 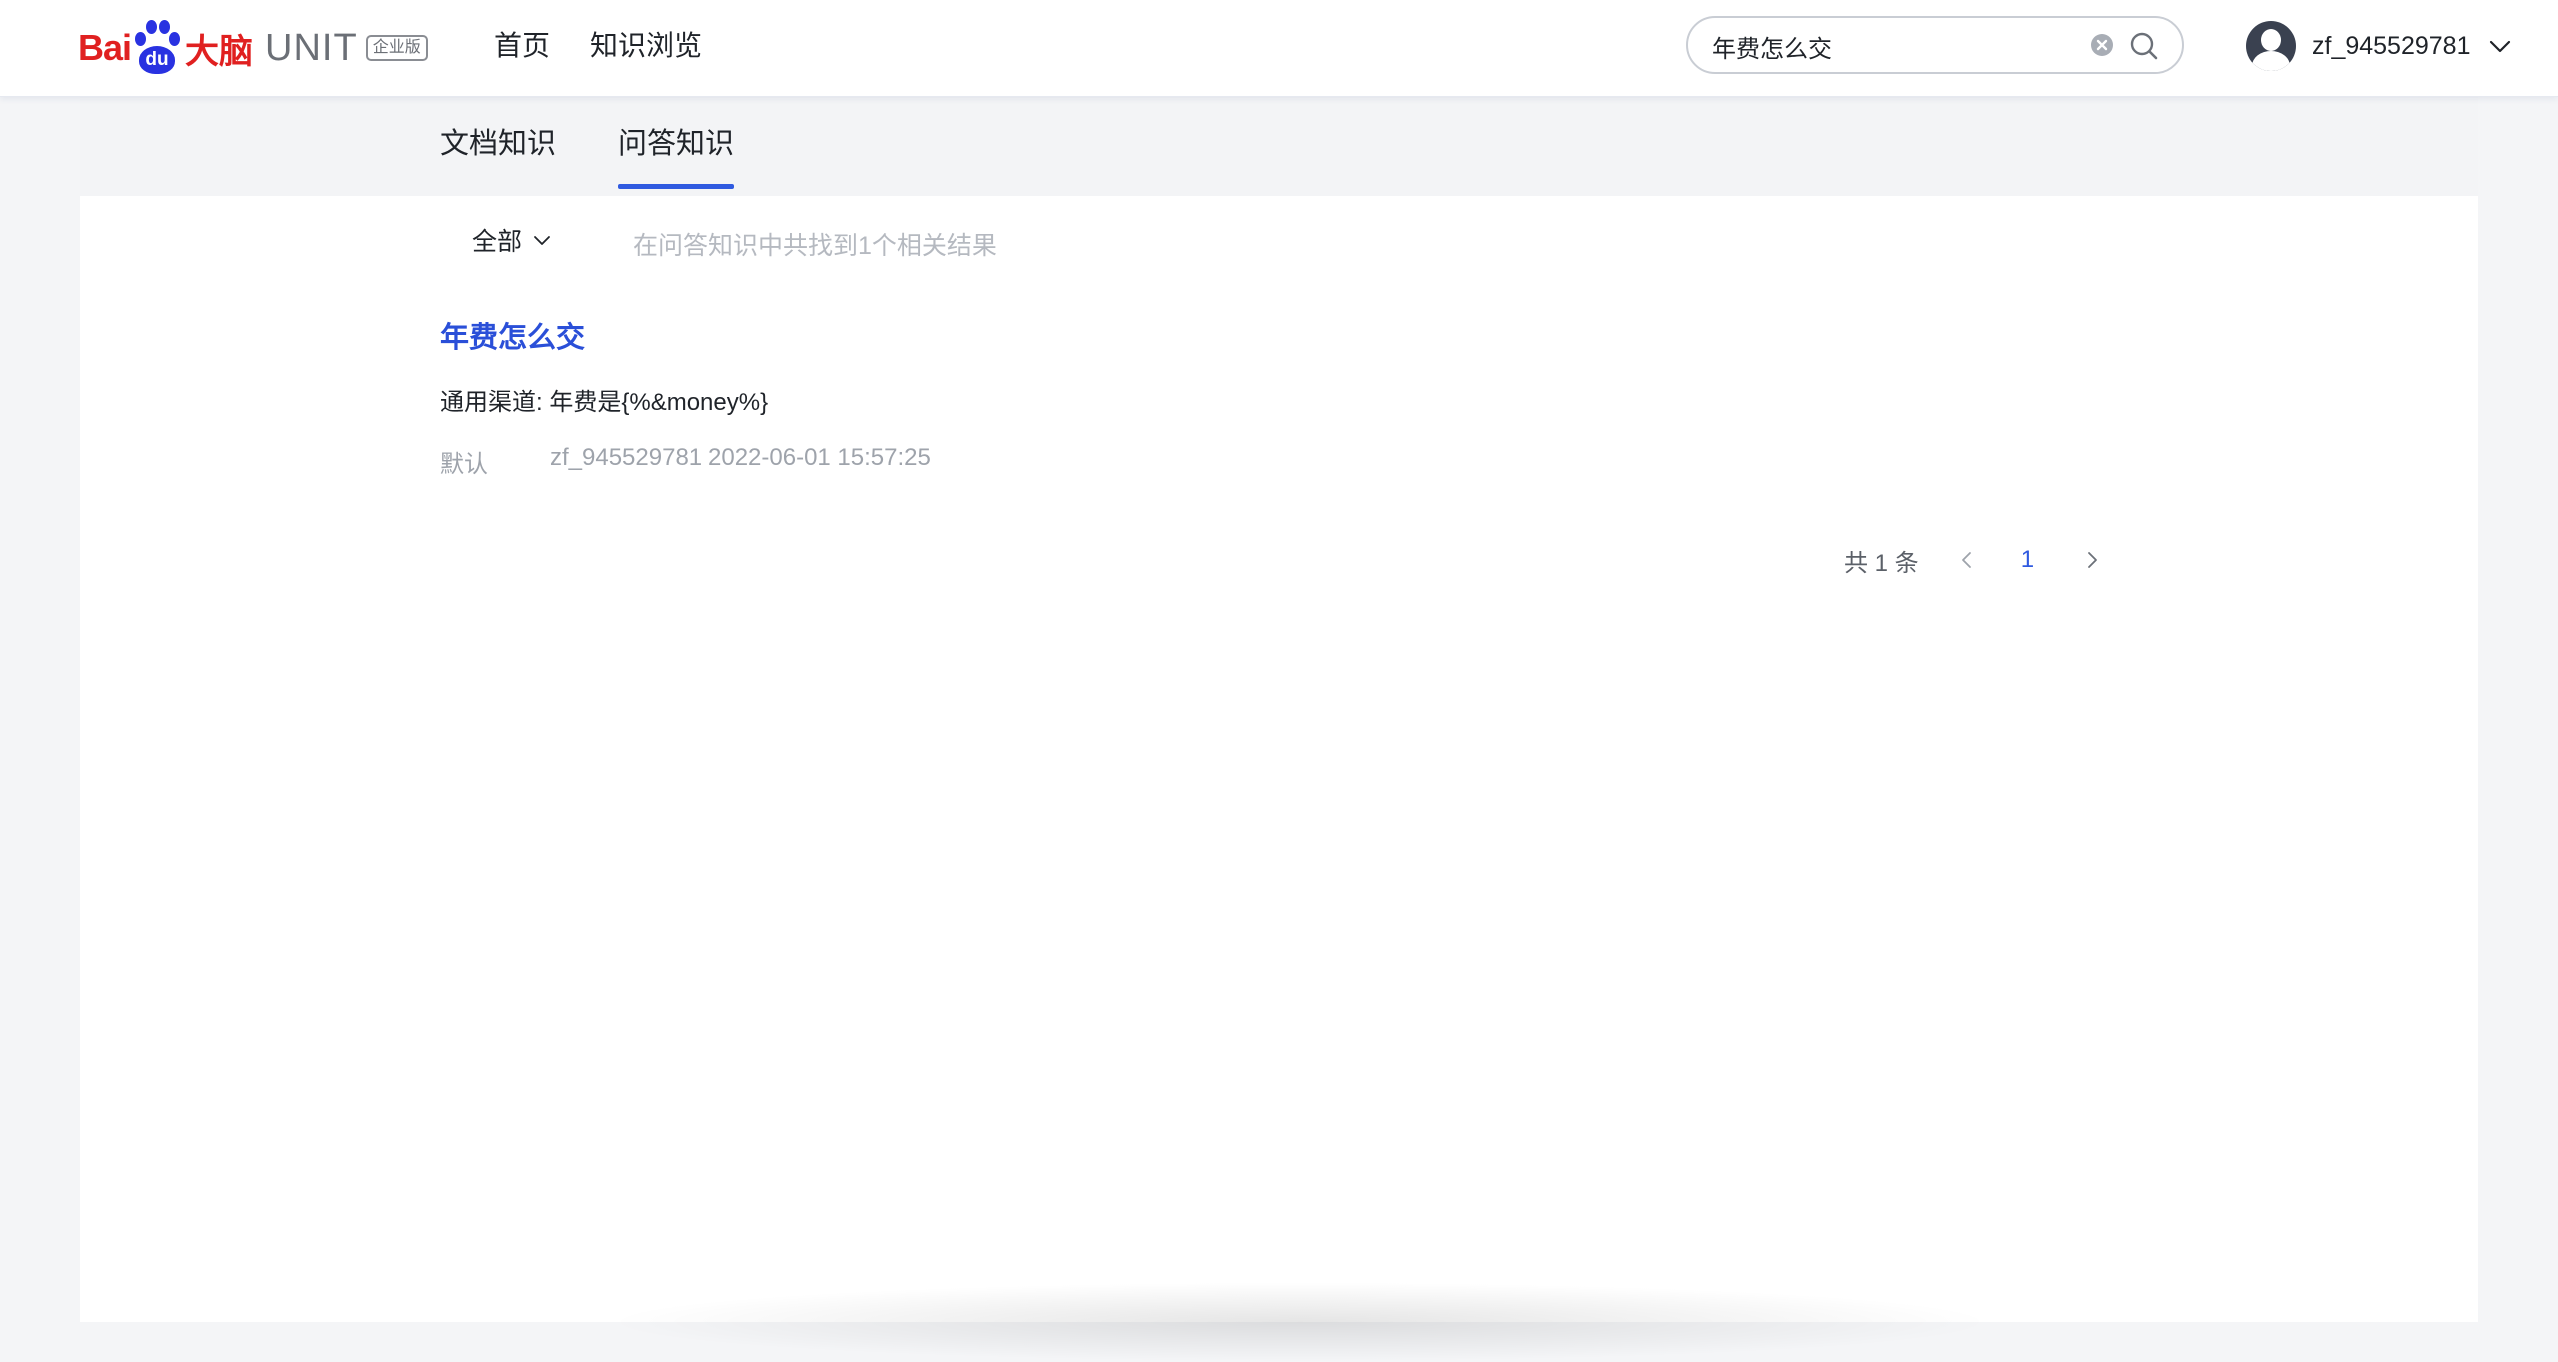 I want to click on result-title-link: 年费怎么交, so click(x=512, y=335).